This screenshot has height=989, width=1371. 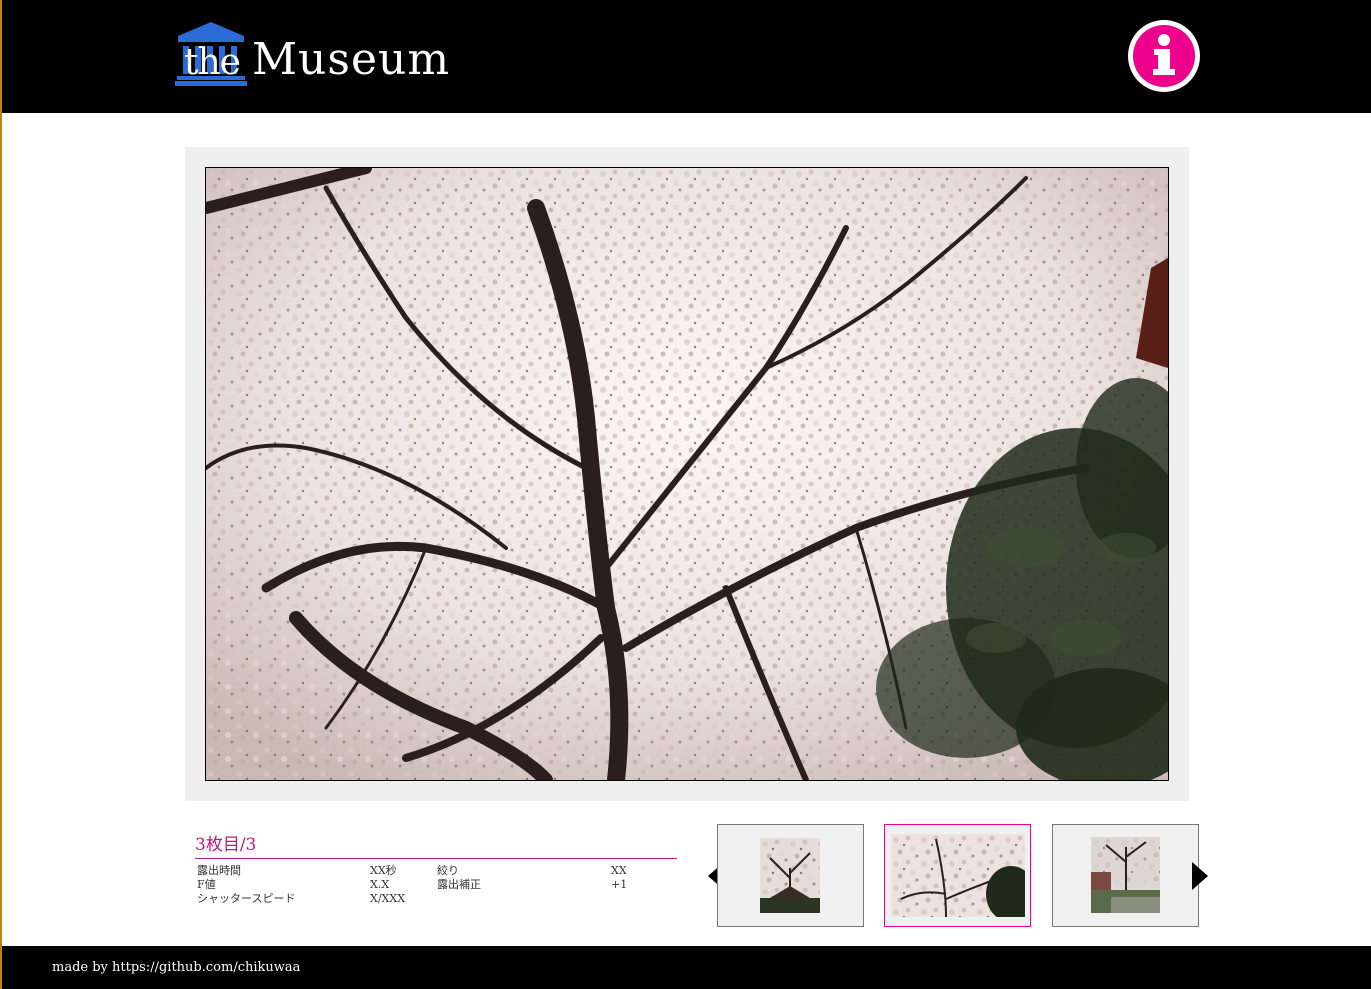 What do you see at coordinates (383, 870) in the screenshot?
I see `exposure-time-value: XX秒` at bounding box center [383, 870].